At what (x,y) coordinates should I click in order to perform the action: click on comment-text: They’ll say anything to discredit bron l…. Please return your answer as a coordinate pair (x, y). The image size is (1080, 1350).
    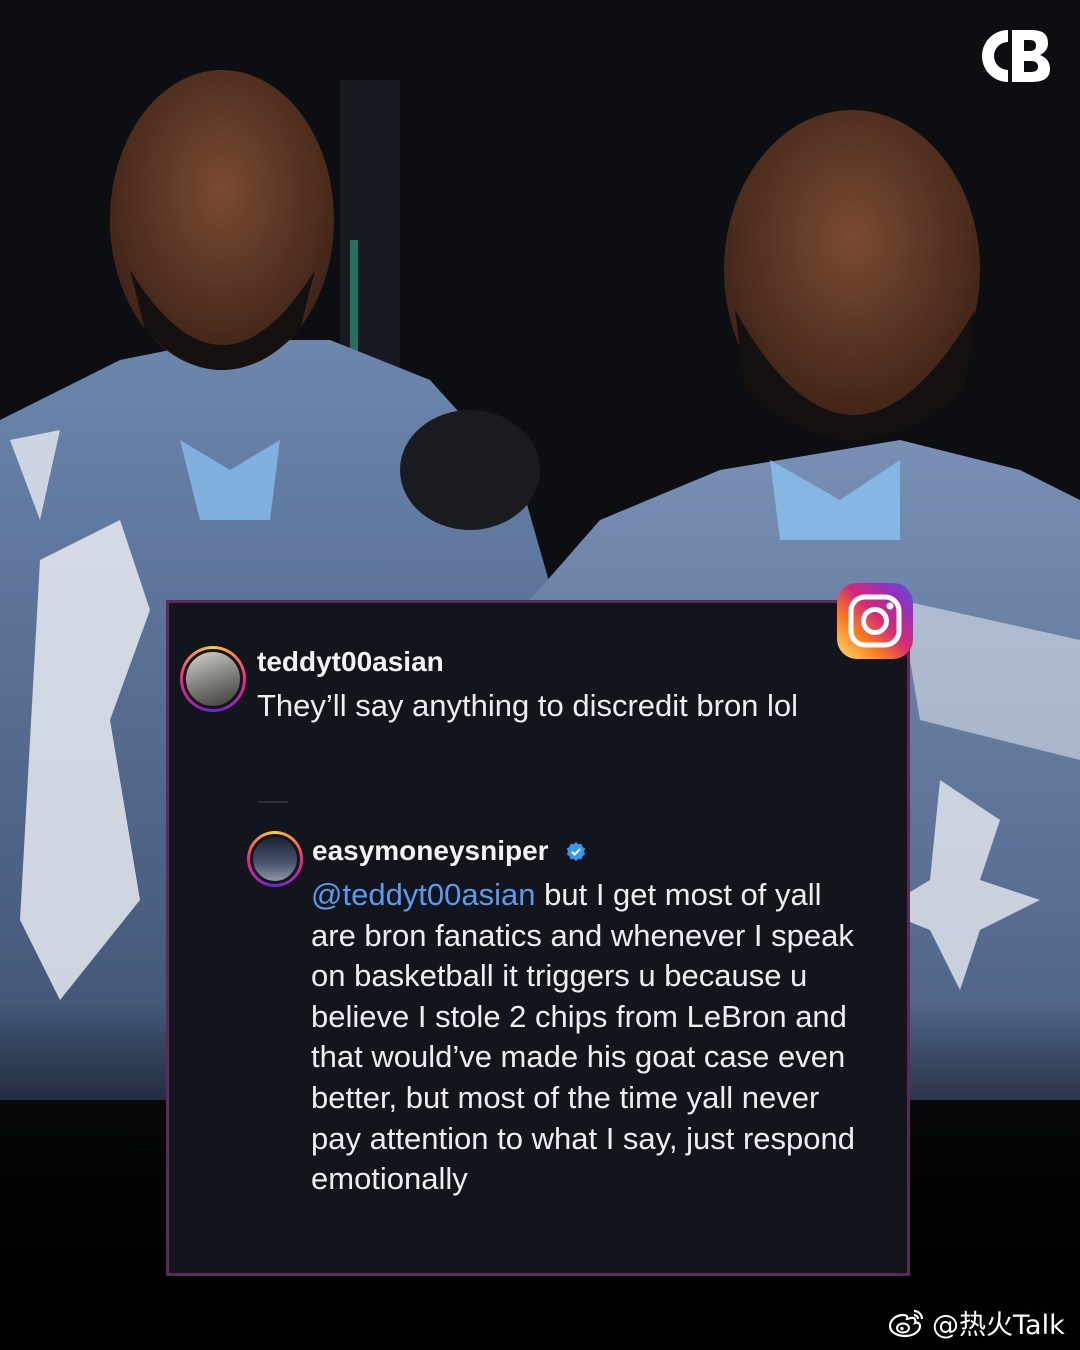
    Looking at the image, I should click on (528, 705).